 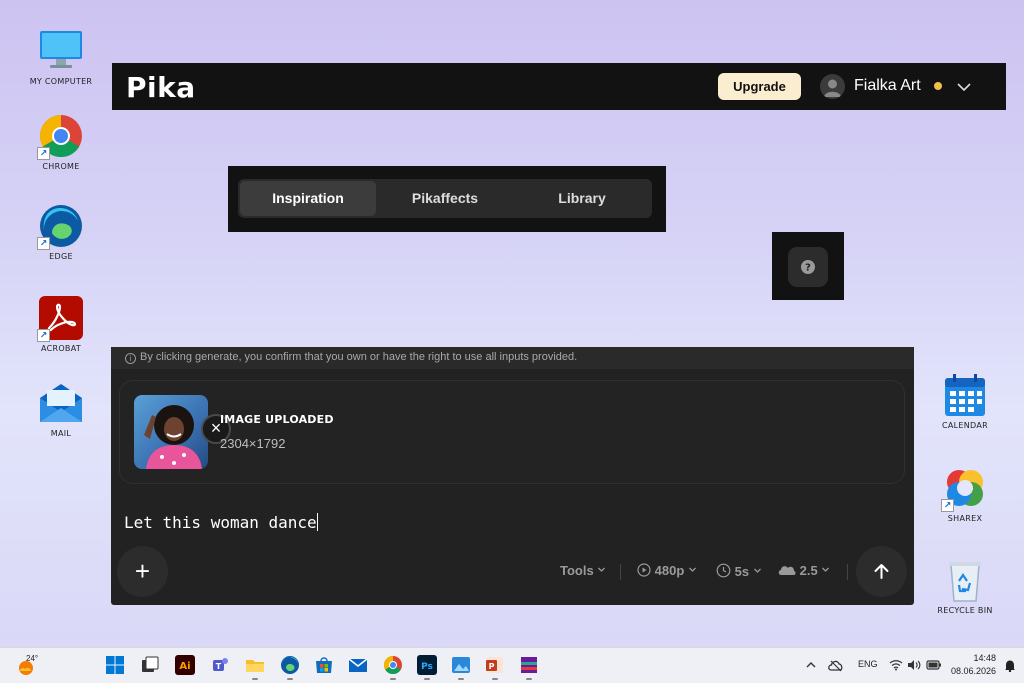 I want to click on edge-icon: ↗, so click(x=60, y=226).